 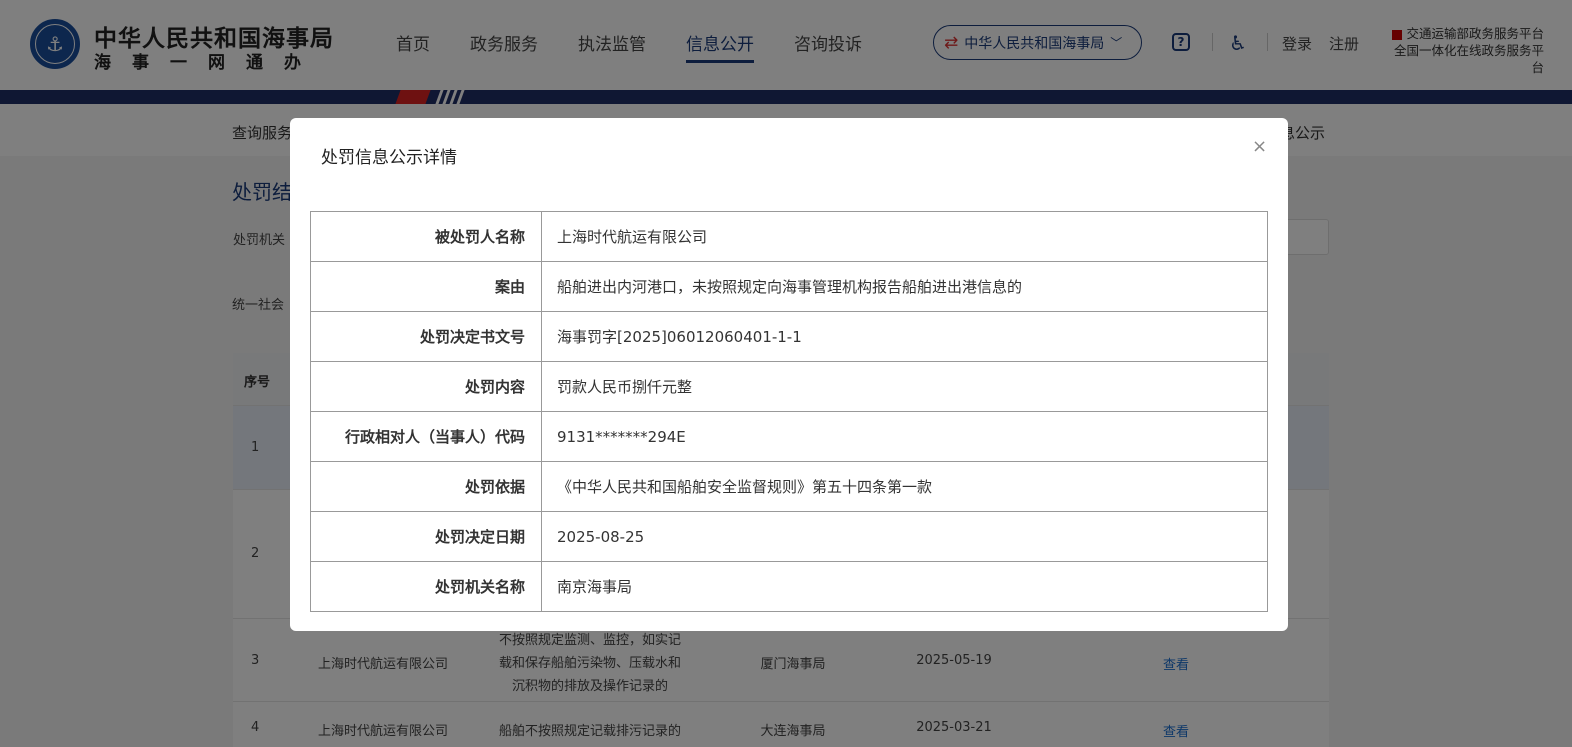 What do you see at coordinates (904, 536) in the screenshot?
I see `detail-value: 2025-08-25` at bounding box center [904, 536].